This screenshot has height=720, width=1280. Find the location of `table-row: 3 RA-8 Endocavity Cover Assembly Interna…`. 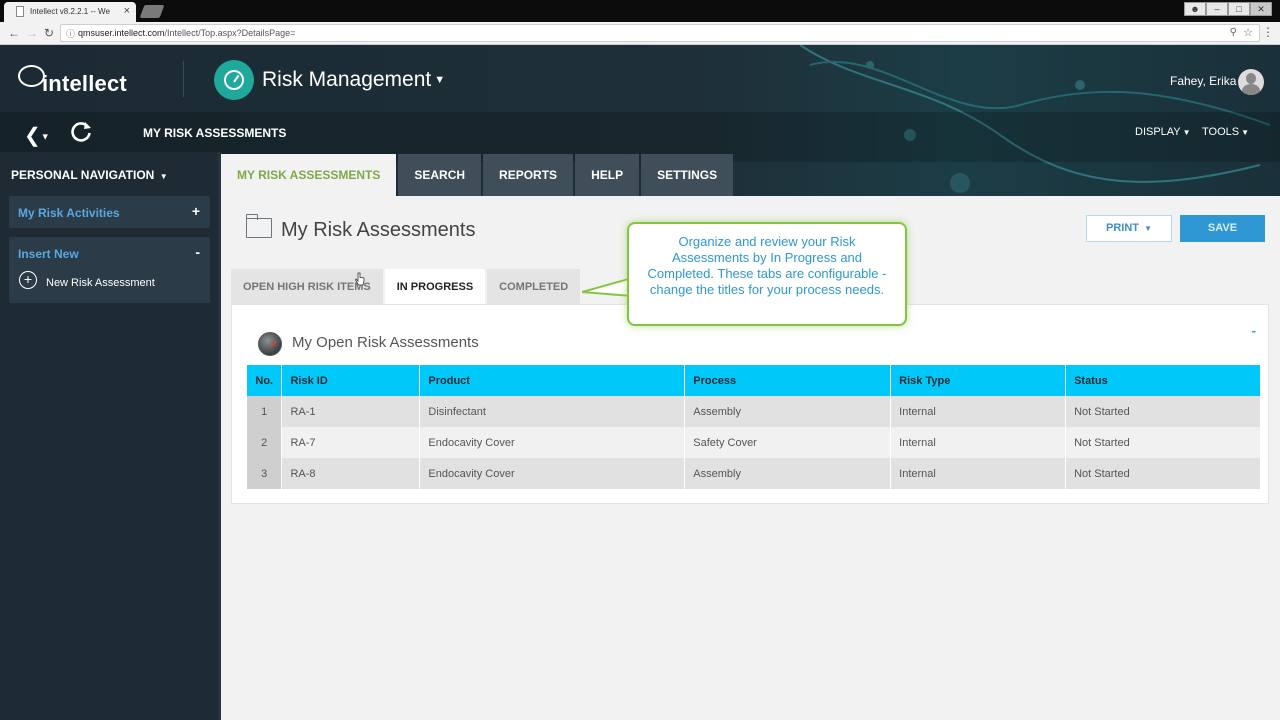

table-row: 3 RA-8 Endocavity Cover Assembly Interna… is located at coordinates (754, 473).